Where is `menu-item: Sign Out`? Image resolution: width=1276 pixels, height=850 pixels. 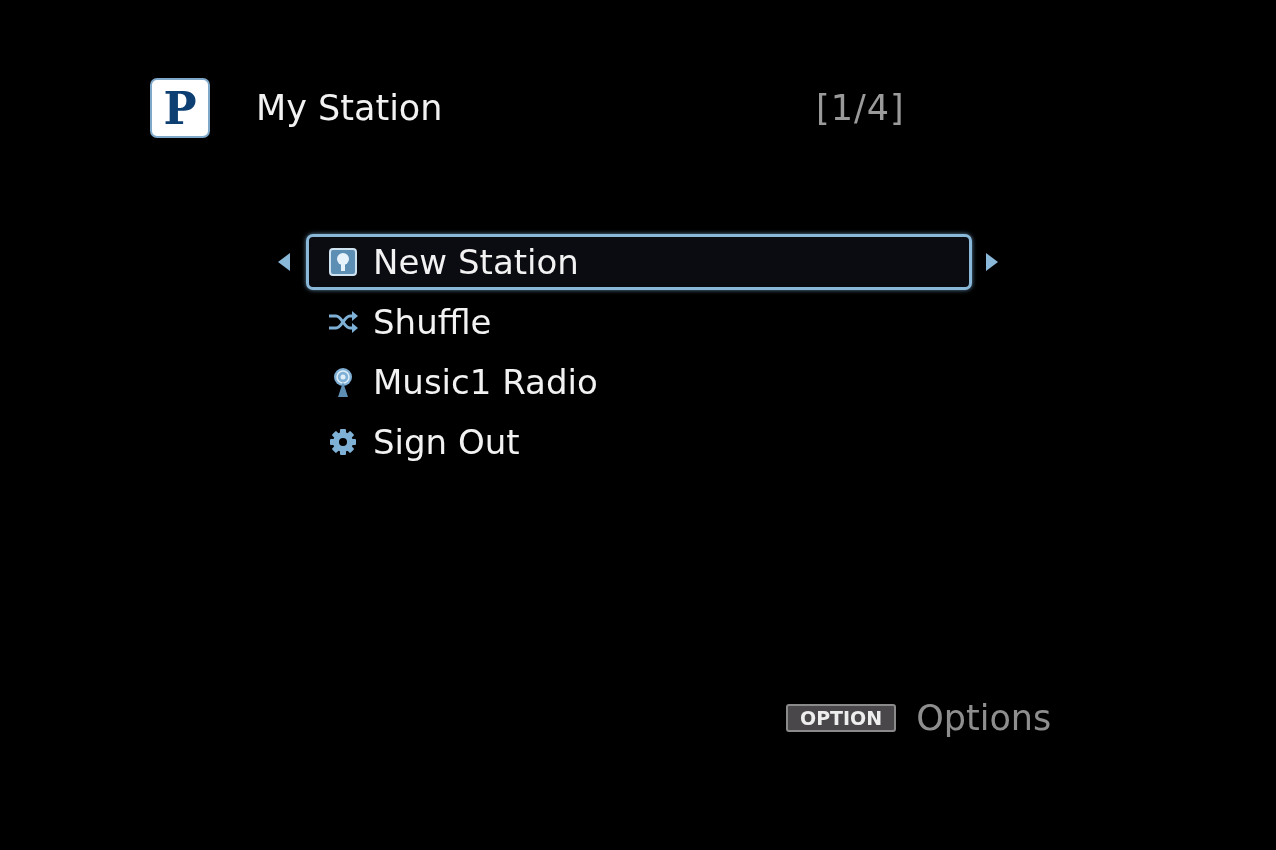 menu-item: Sign Out is located at coordinates (639, 442).